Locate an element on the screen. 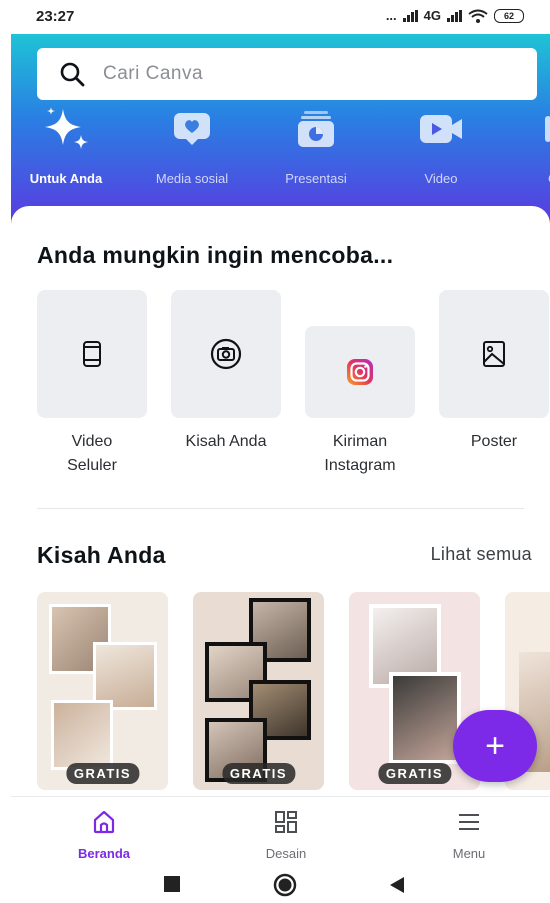 This screenshot has height=903, width=550. nav-label: Menu is located at coordinates (469, 853).